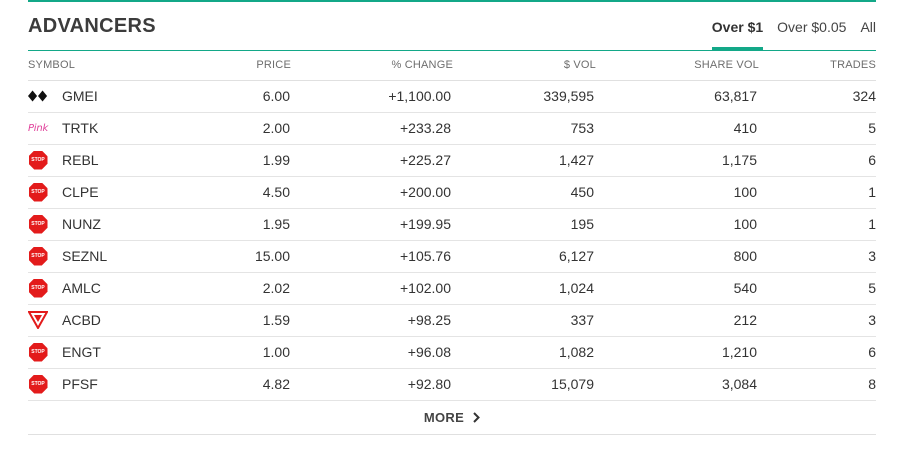  Describe the element at coordinates (80, 96) in the screenshot. I see `symbol-link: GMEI` at that location.